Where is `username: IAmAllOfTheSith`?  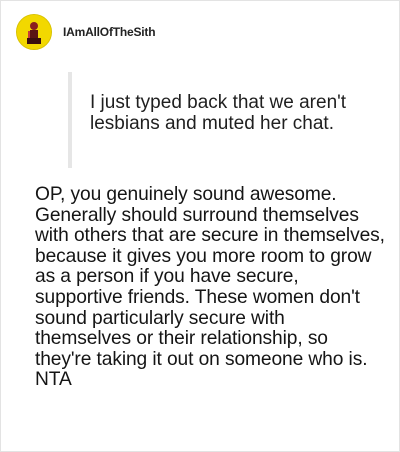 username: IAmAllOfTheSith is located at coordinates (109, 32).